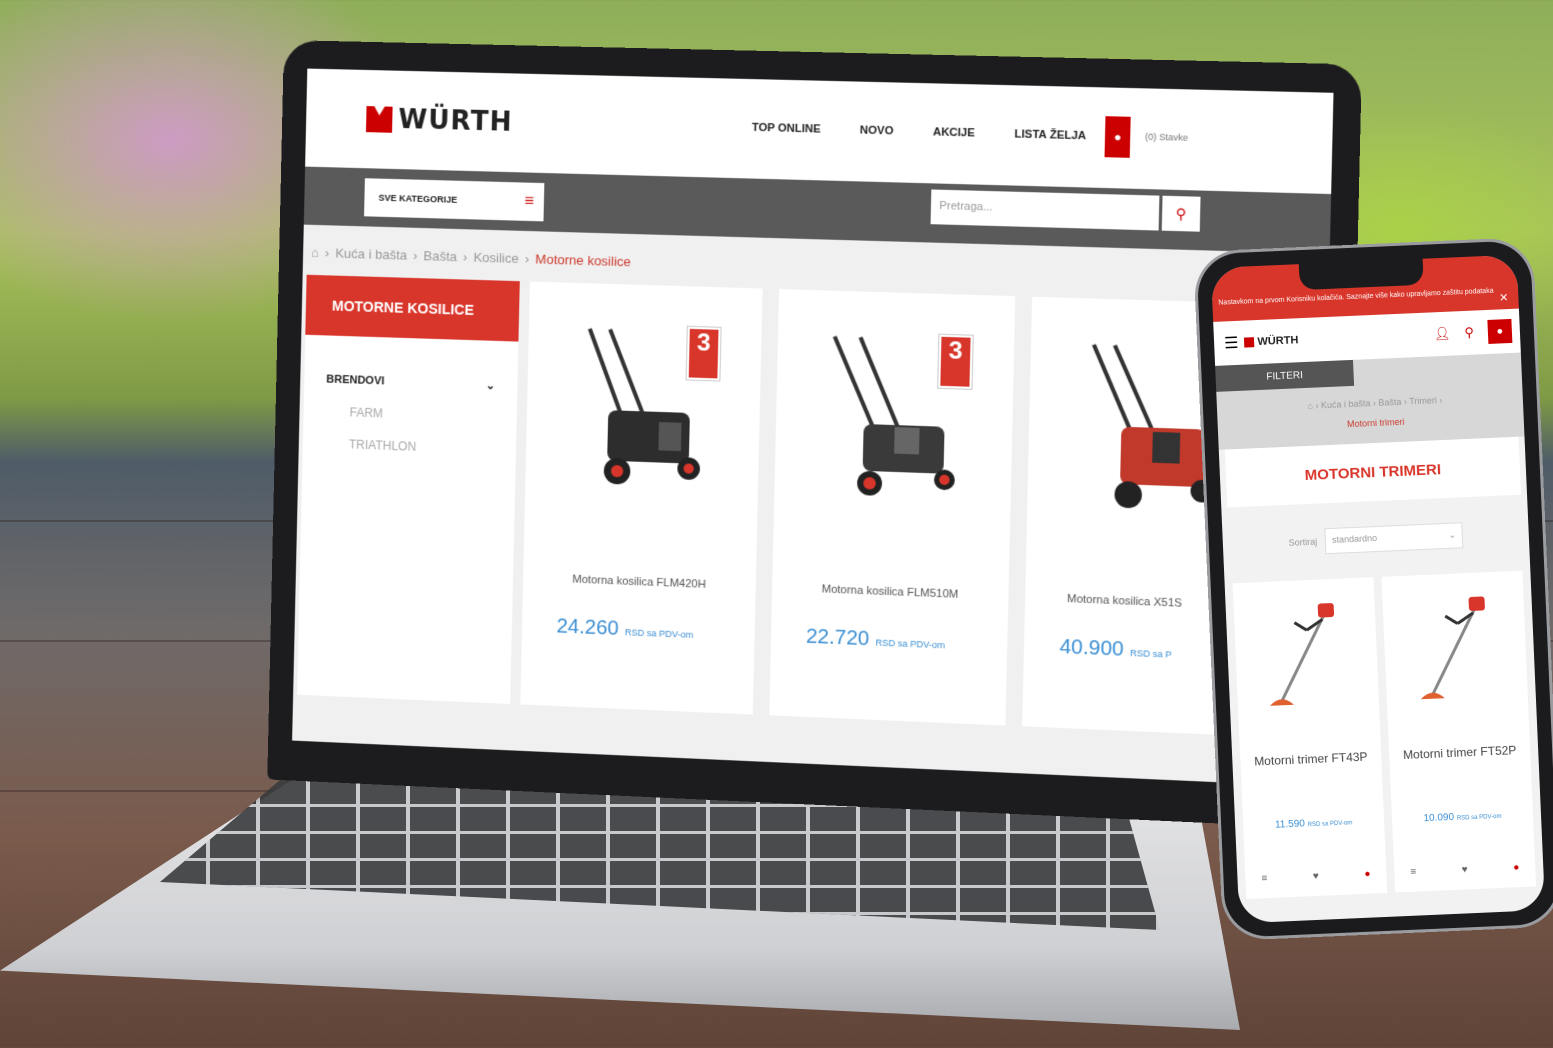 This screenshot has width=1553, height=1048. What do you see at coordinates (355, 380) in the screenshot?
I see `brands-heading: BRENDOVI` at bounding box center [355, 380].